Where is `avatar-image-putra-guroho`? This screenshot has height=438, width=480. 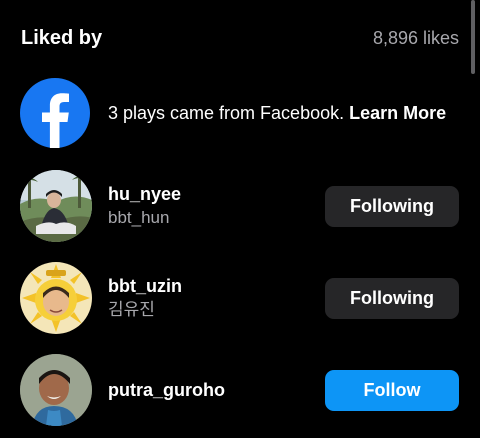 avatar-image-putra-guroho is located at coordinates (56, 390).